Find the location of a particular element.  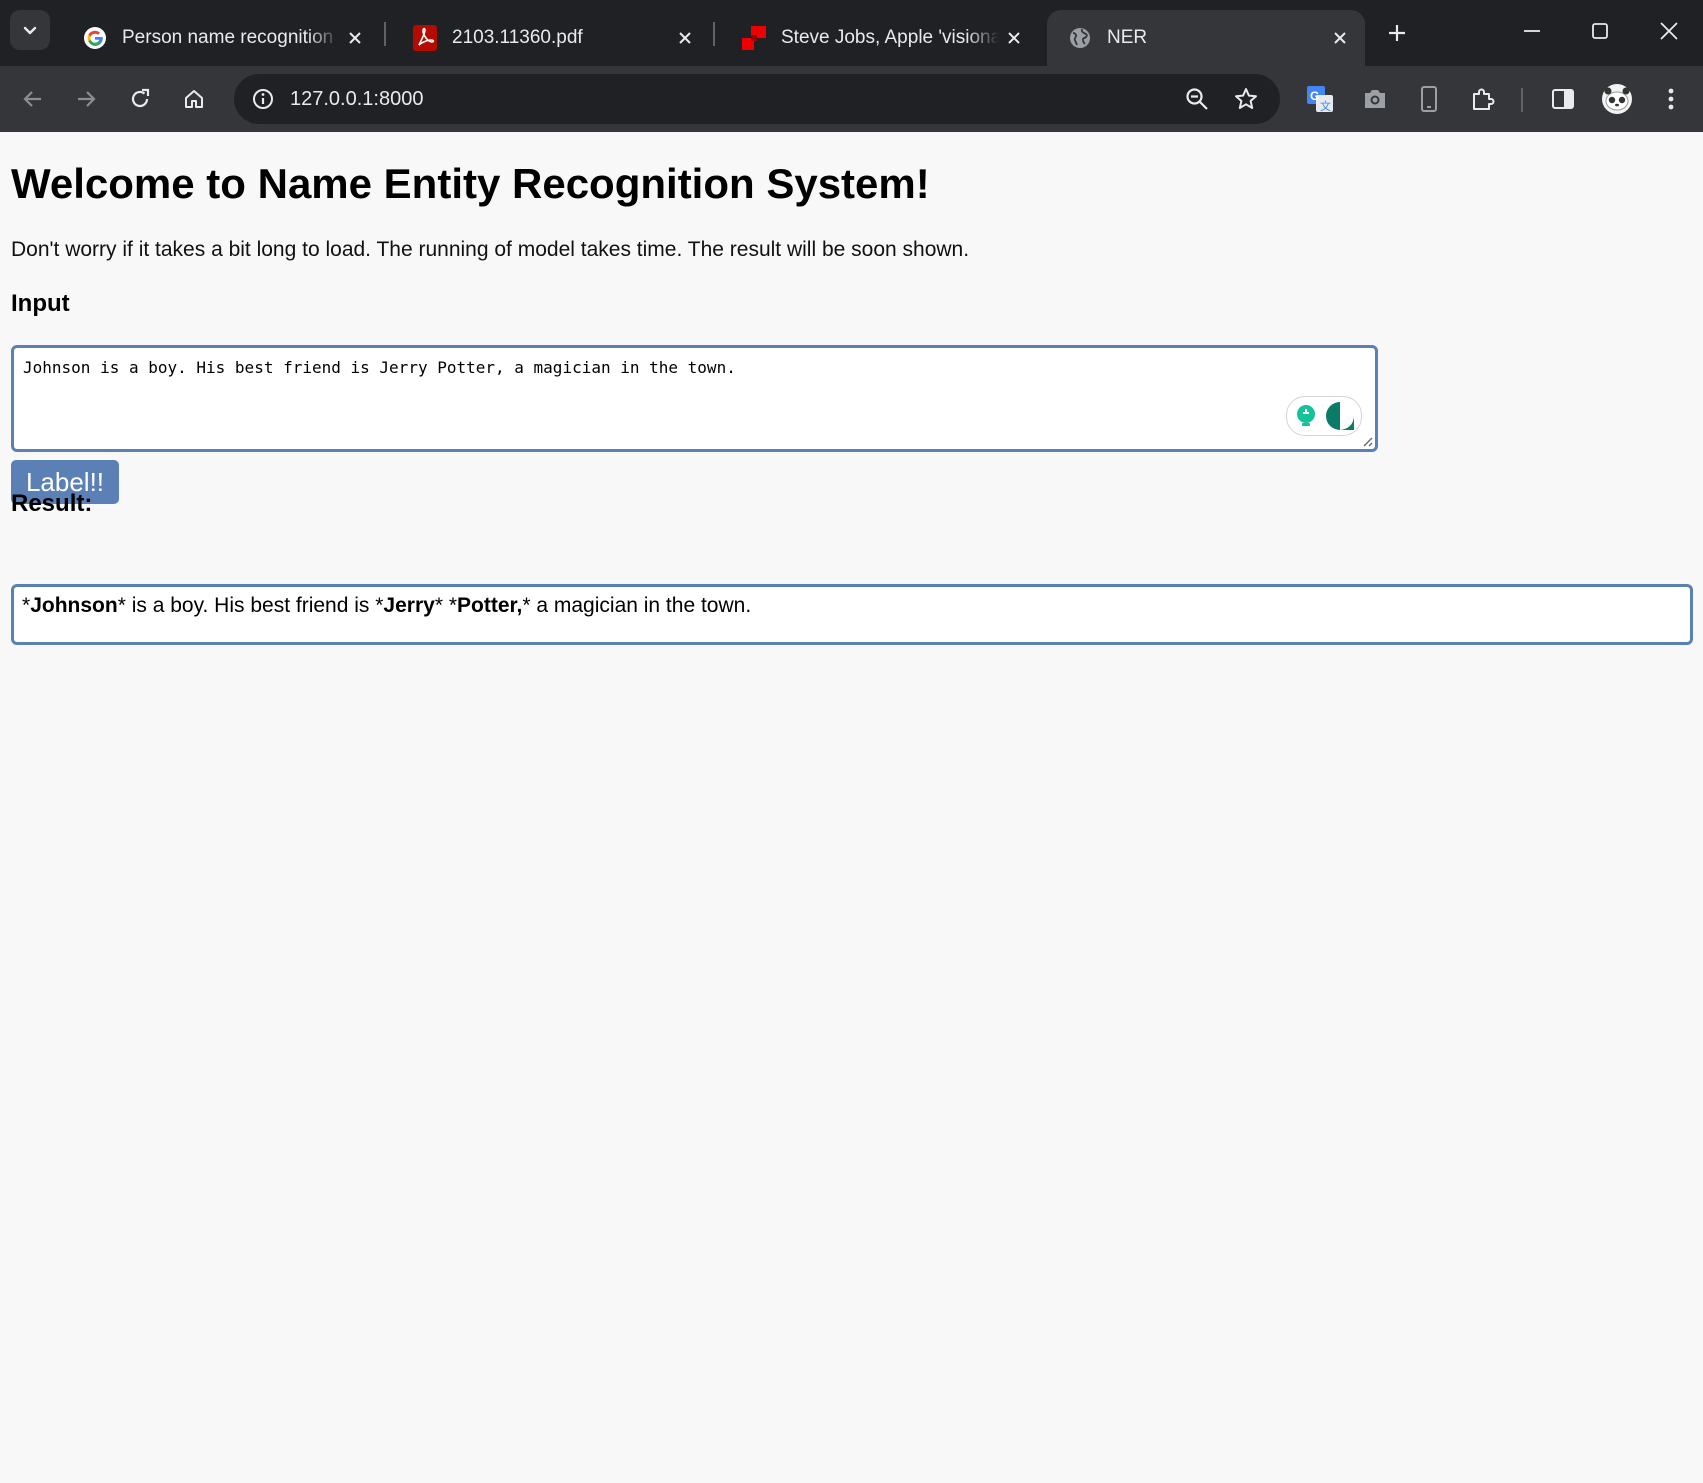

recognized-entity: Jerry is located at coordinates (409, 605).